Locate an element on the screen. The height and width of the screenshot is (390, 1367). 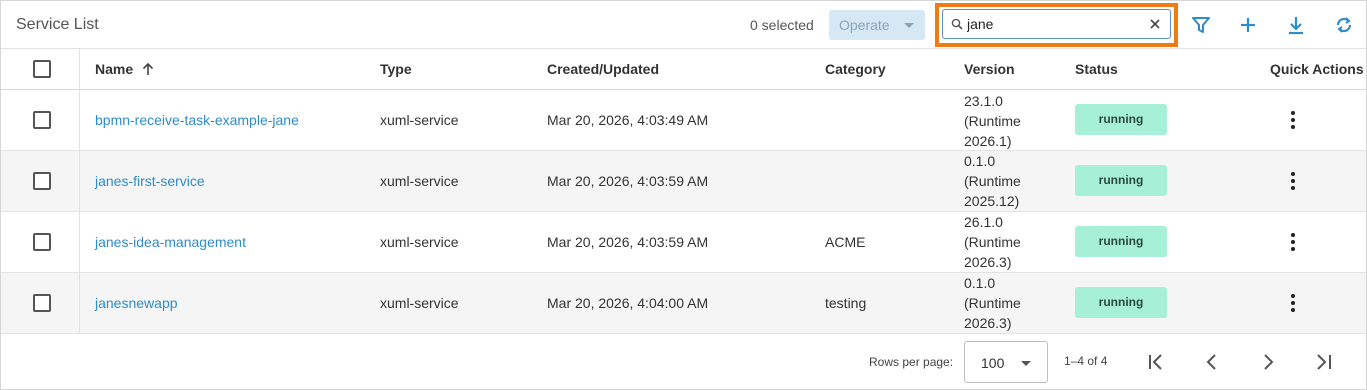
search-input is located at coordinates (1052, 24).